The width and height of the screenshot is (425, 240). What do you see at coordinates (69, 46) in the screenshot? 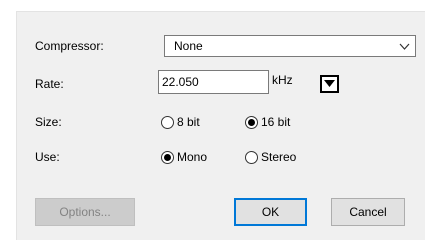
I see `compressor-label: Compressor:` at bounding box center [69, 46].